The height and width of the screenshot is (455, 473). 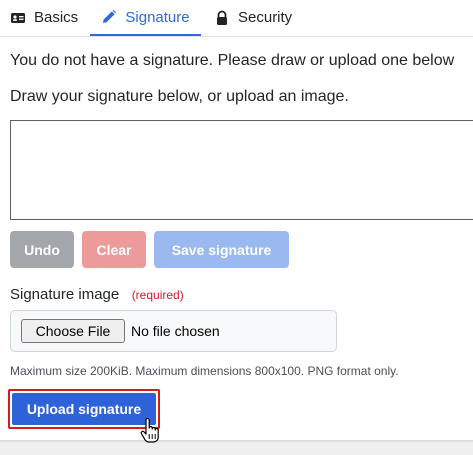 What do you see at coordinates (157, 17) in the screenshot?
I see `tab-signature-label: Signature` at bounding box center [157, 17].